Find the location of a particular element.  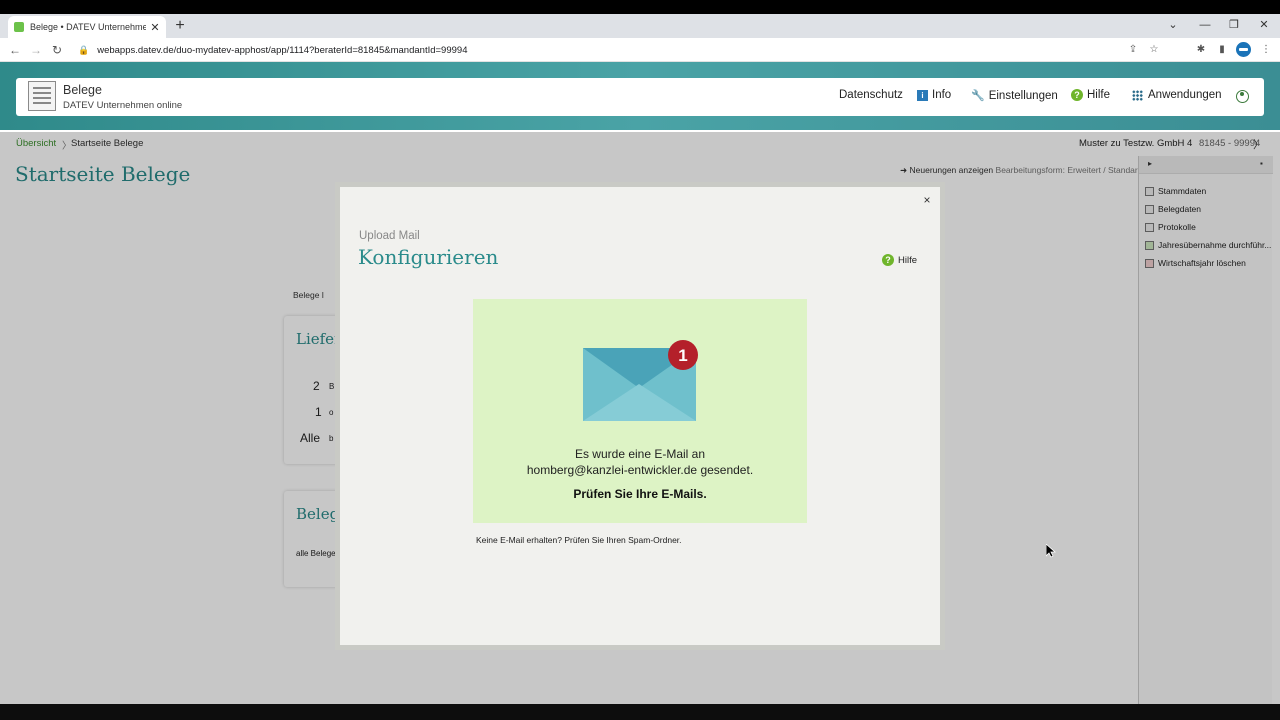

app-subtitle: DATEV Unternehmen online is located at coordinates (123, 105).